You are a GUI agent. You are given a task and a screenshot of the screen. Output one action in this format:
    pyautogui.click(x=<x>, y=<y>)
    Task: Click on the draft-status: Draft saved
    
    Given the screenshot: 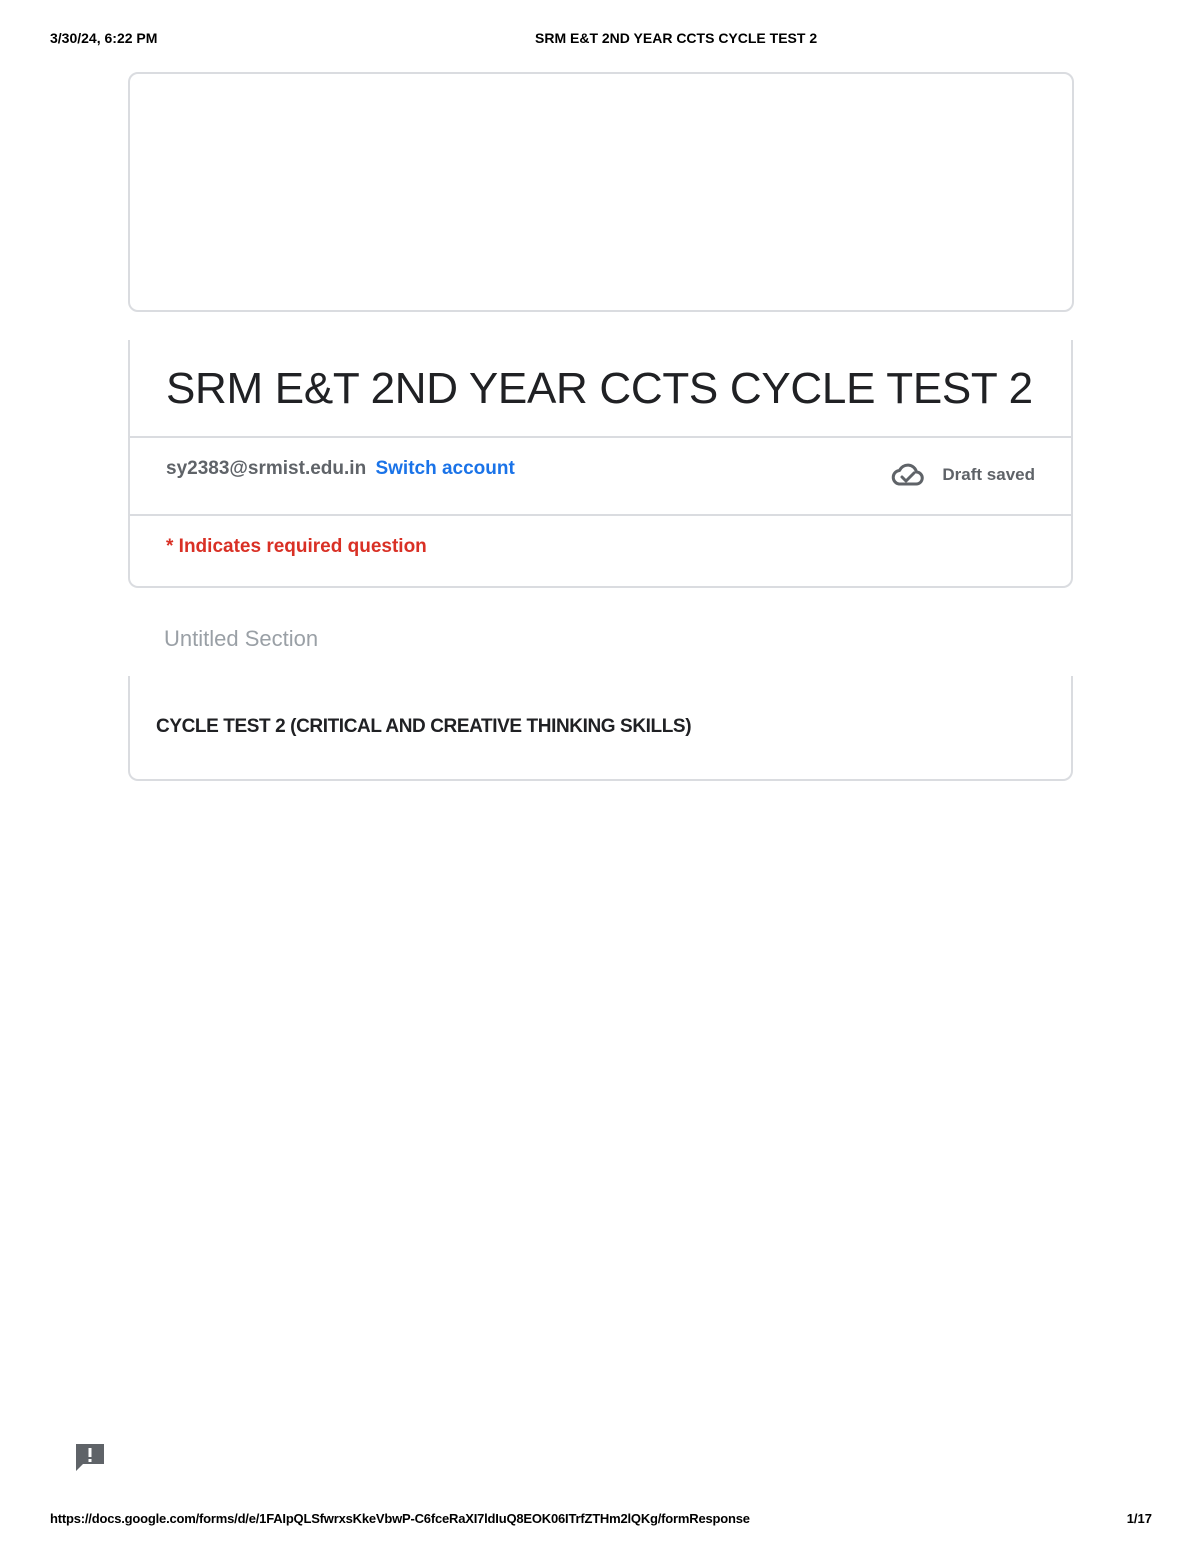 What is the action you would take?
    pyautogui.click(x=962, y=475)
    